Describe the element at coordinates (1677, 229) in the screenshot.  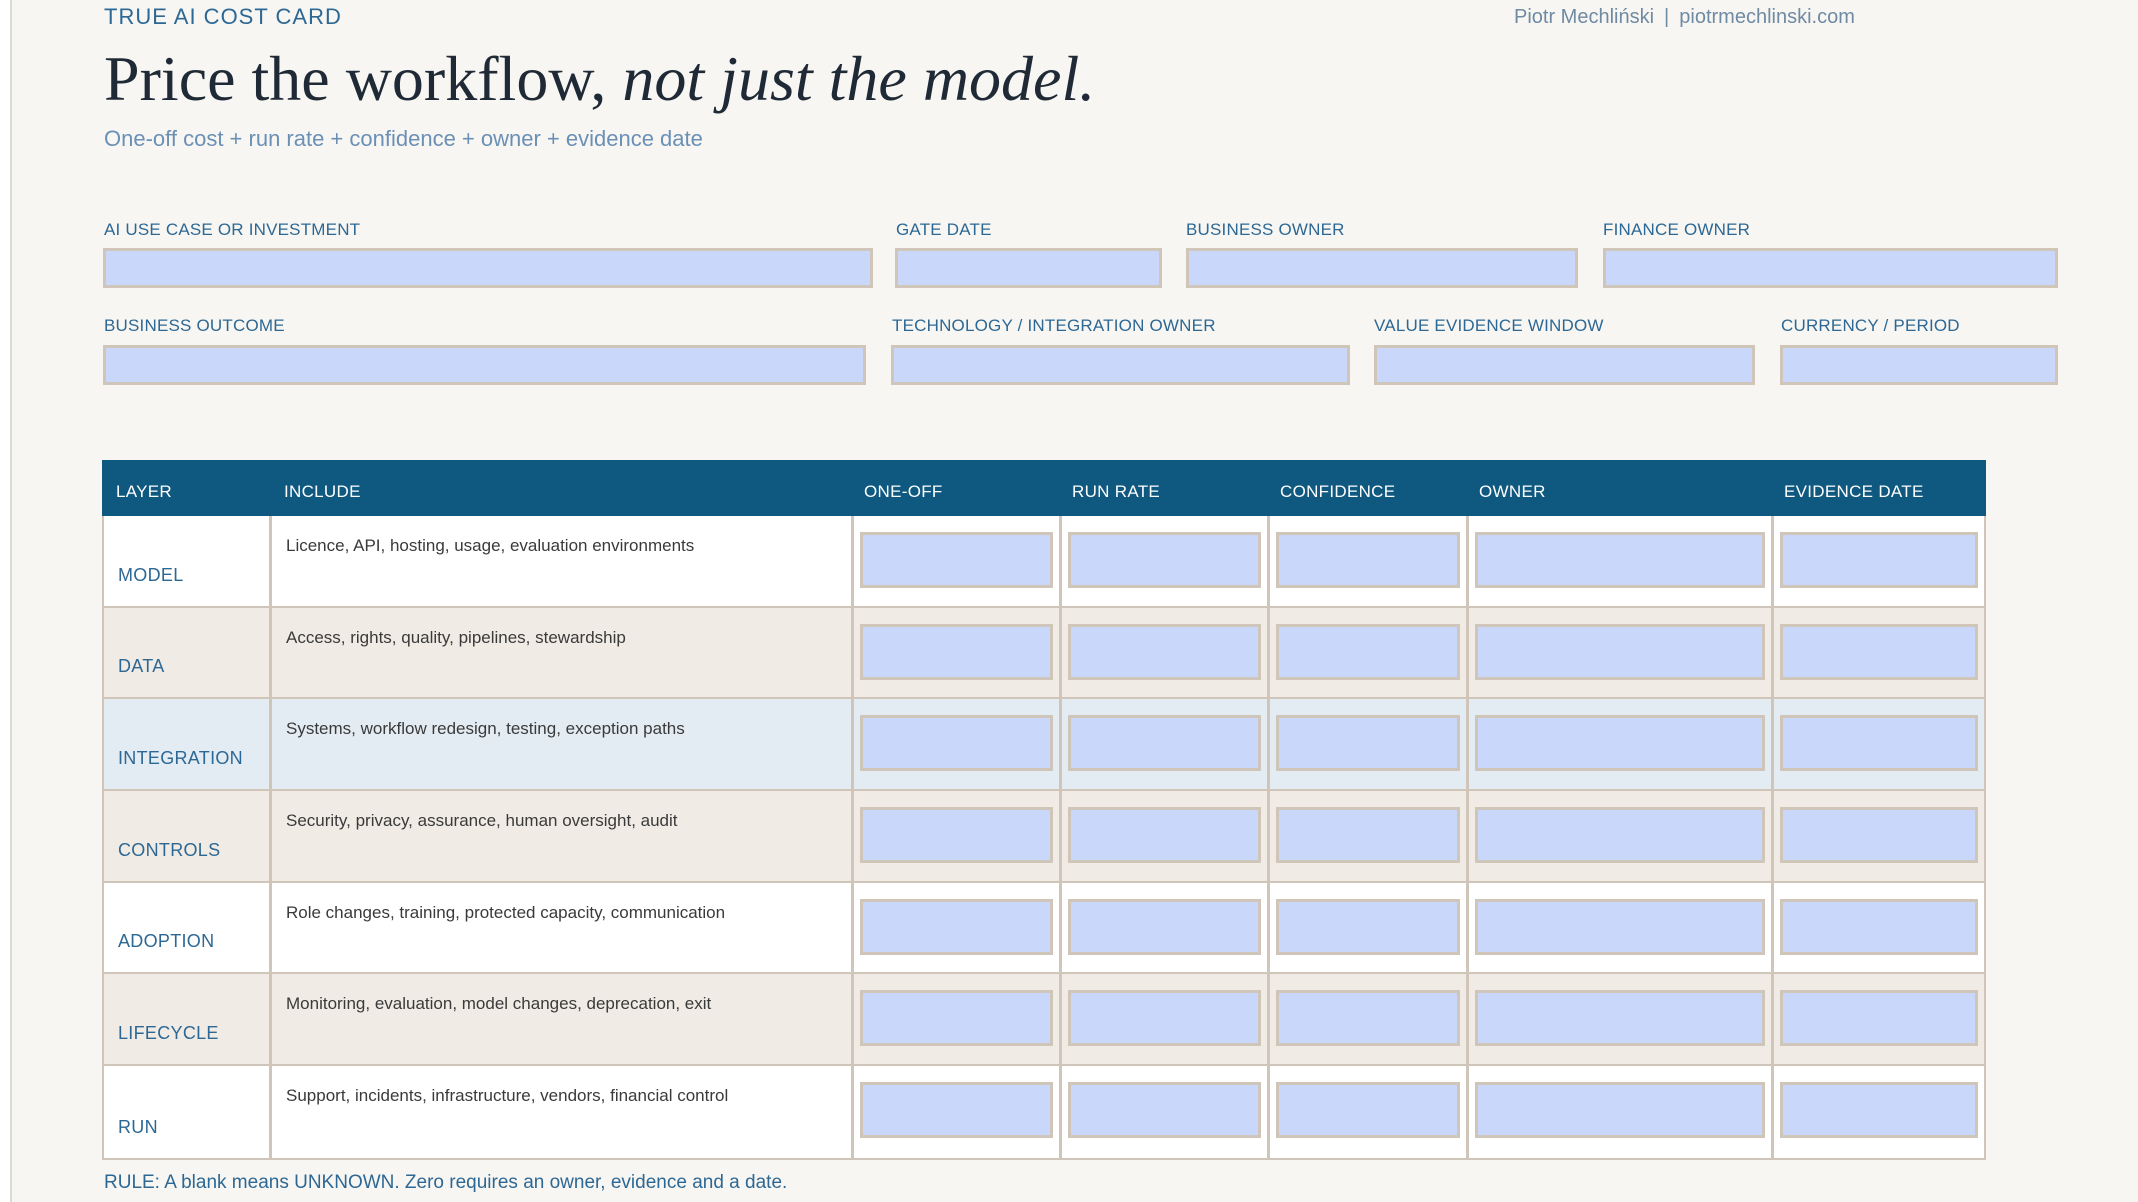
I see `finance-owner-label: FINANCE OWNER` at that location.